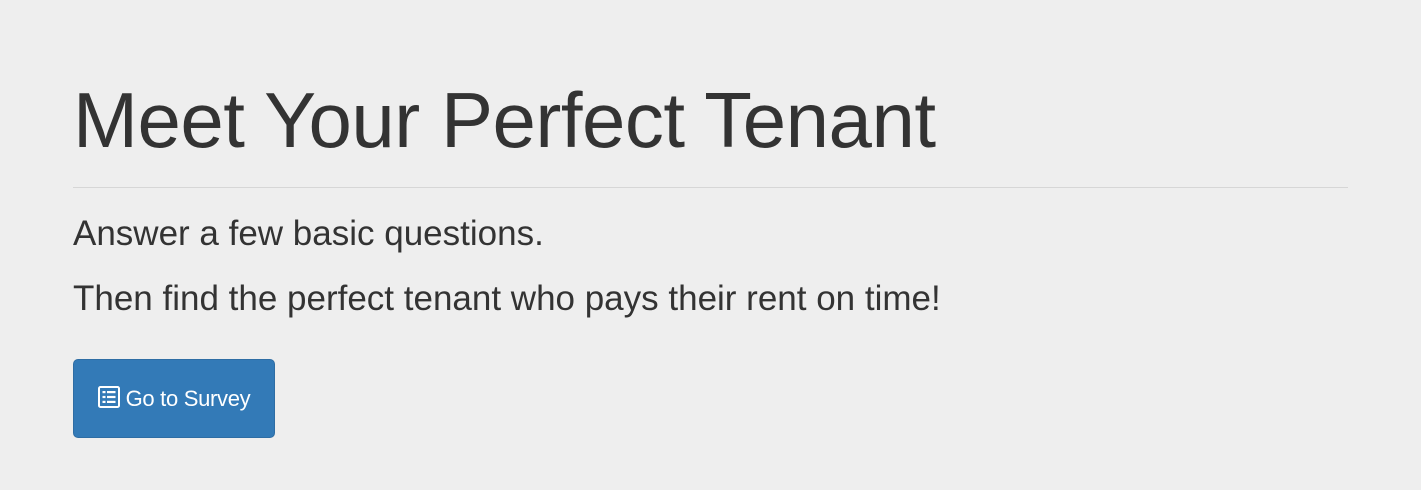 This screenshot has width=1421, height=490. I want to click on page-title: Meet Your Perfect Tenant, so click(504, 120).